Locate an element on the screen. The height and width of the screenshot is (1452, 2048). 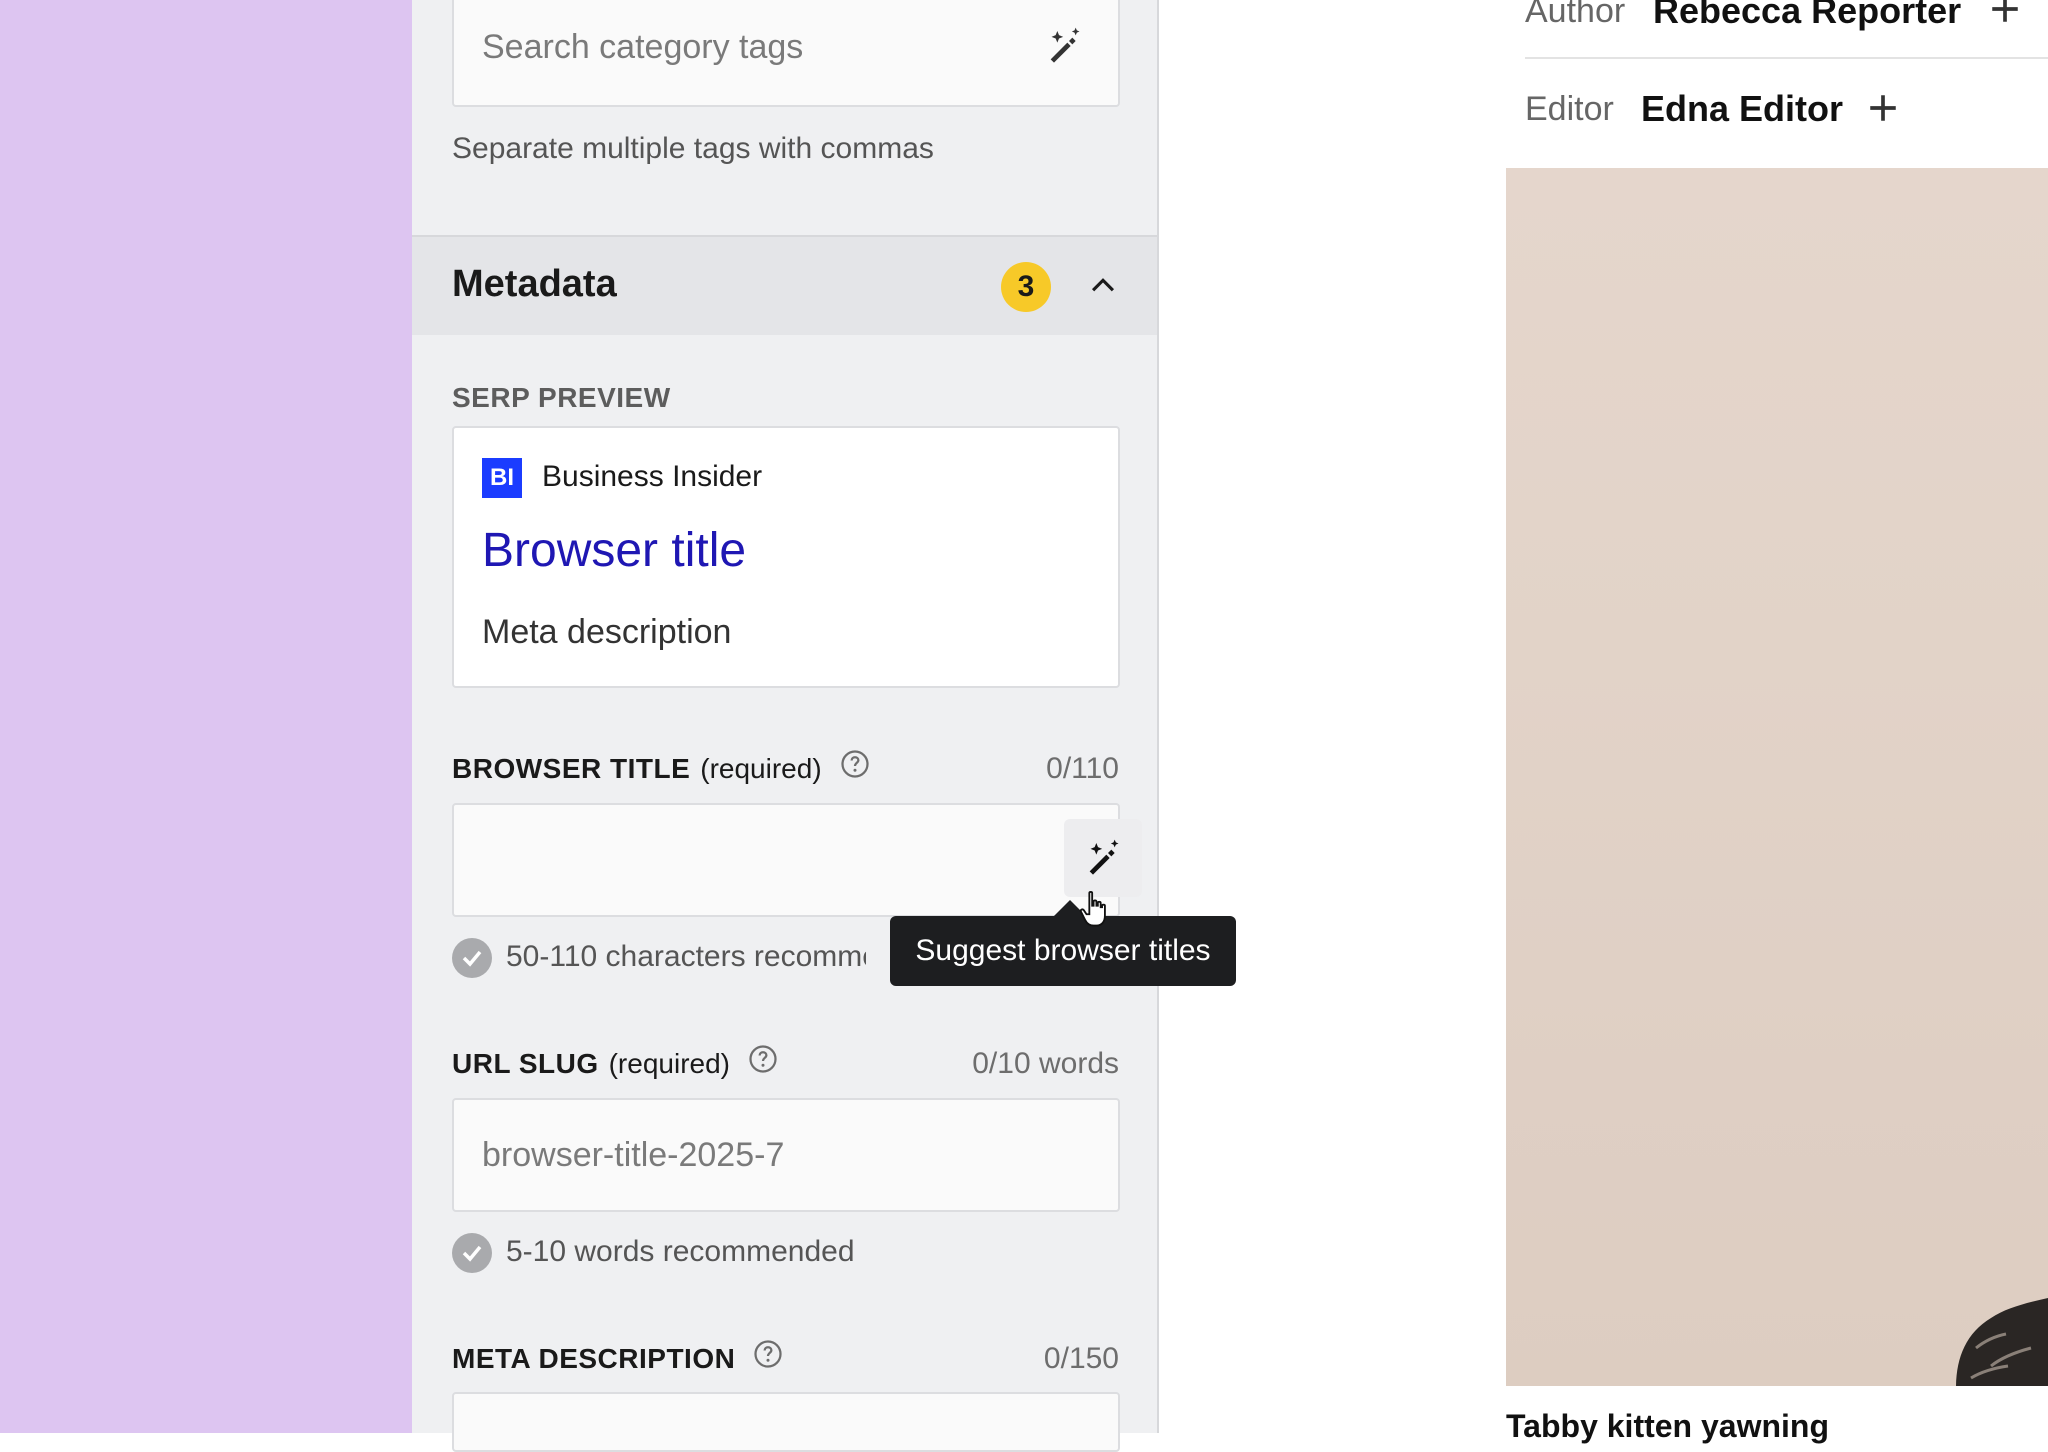
kitten-fur is located at coordinates (2002, 1342).